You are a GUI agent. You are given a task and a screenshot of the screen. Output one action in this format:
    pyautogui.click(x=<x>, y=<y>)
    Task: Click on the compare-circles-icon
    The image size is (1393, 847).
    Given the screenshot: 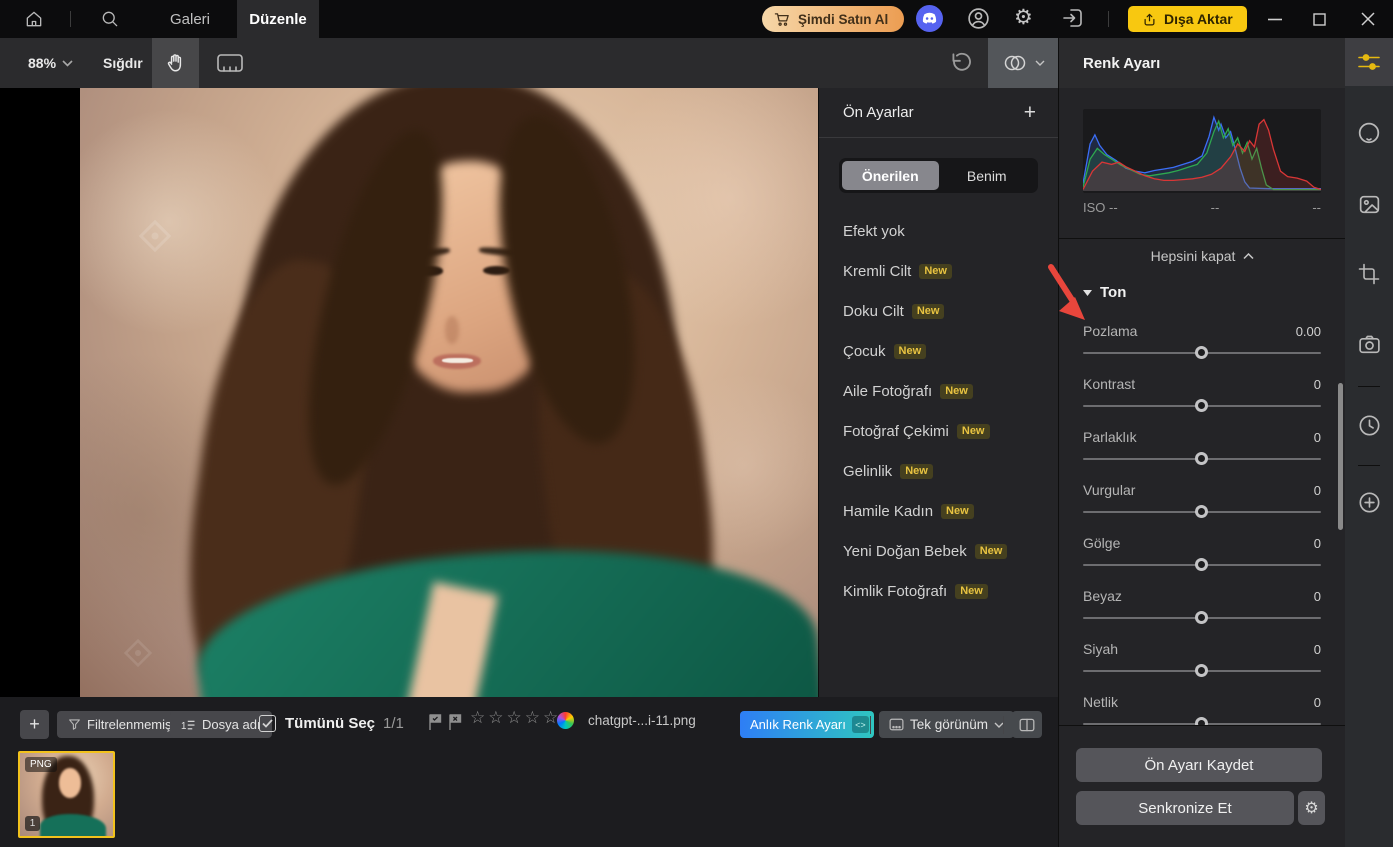 What is the action you would take?
    pyautogui.click(x=1014, y=63)
    